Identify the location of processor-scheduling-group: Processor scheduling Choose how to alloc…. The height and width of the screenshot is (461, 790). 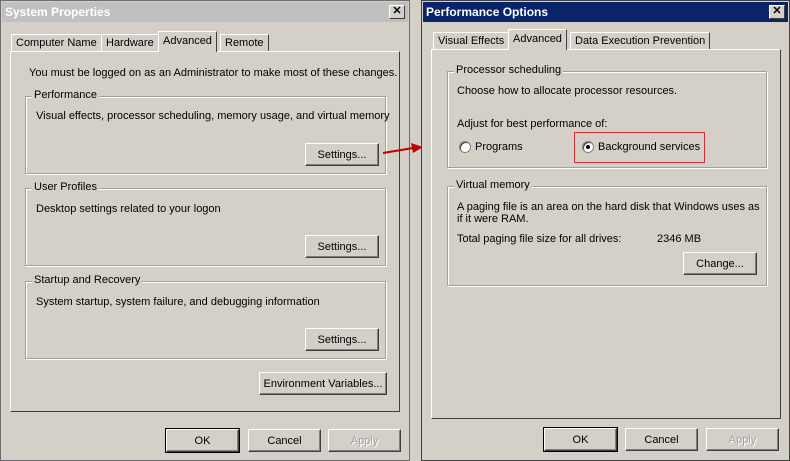
(607, 116).